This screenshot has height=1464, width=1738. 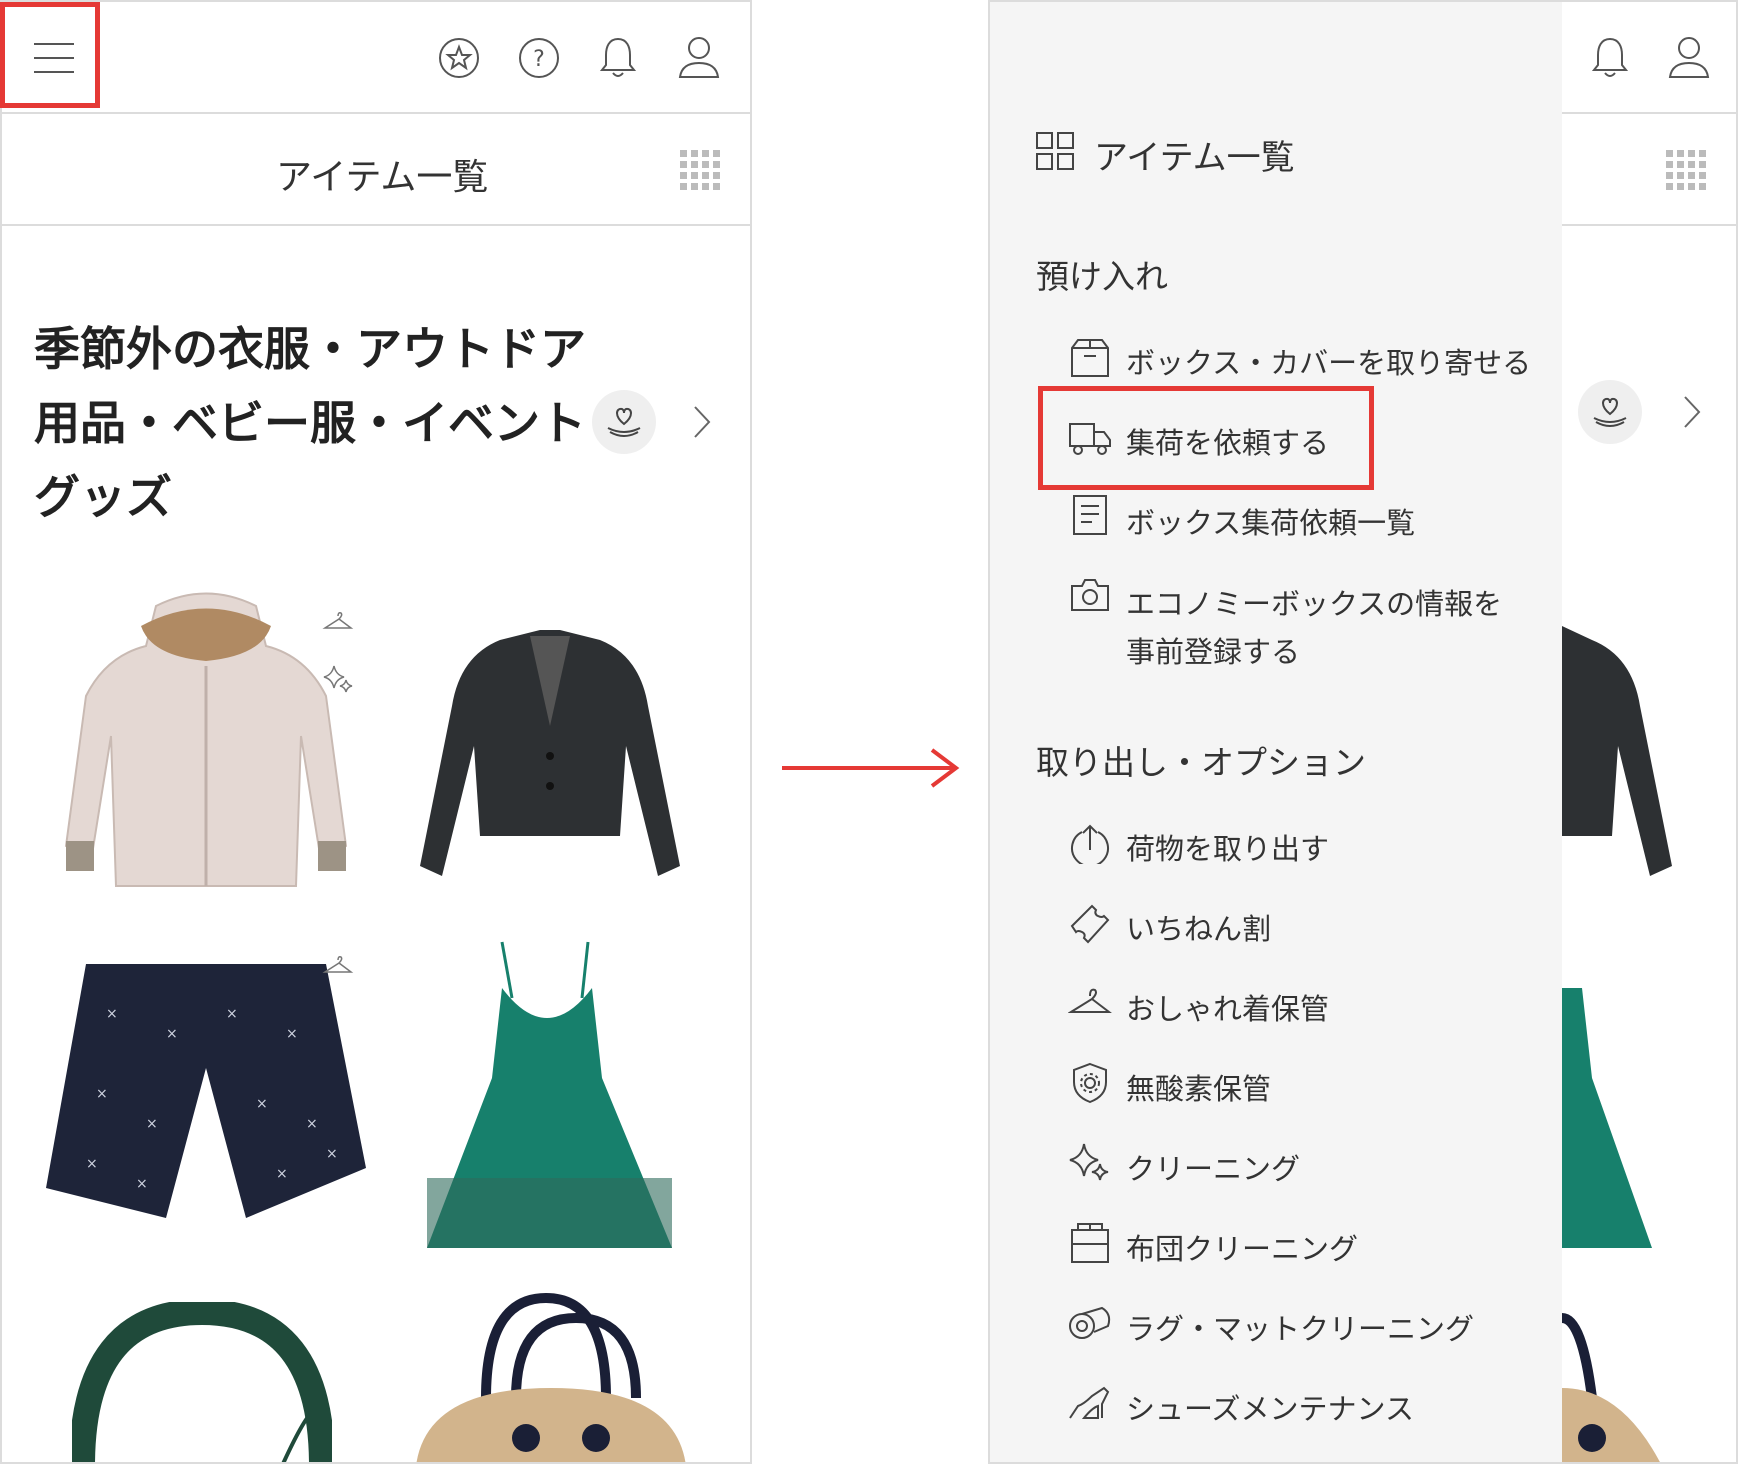 What do you see at coordinates (202, 1380) in the screenshot?
I see `headphones-item` at bounding box center [202, 1380].